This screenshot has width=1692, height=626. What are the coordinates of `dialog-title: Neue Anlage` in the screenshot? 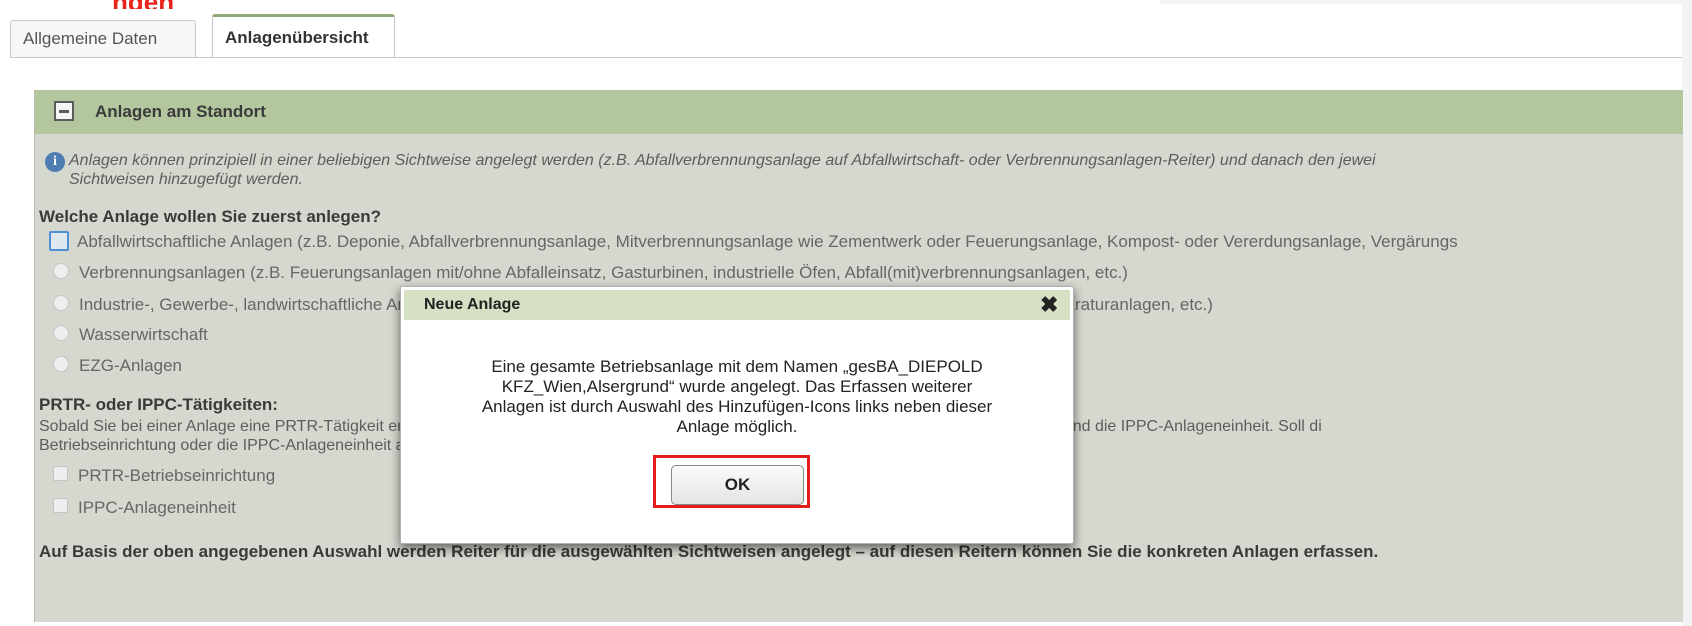 It's located at (472, 304).